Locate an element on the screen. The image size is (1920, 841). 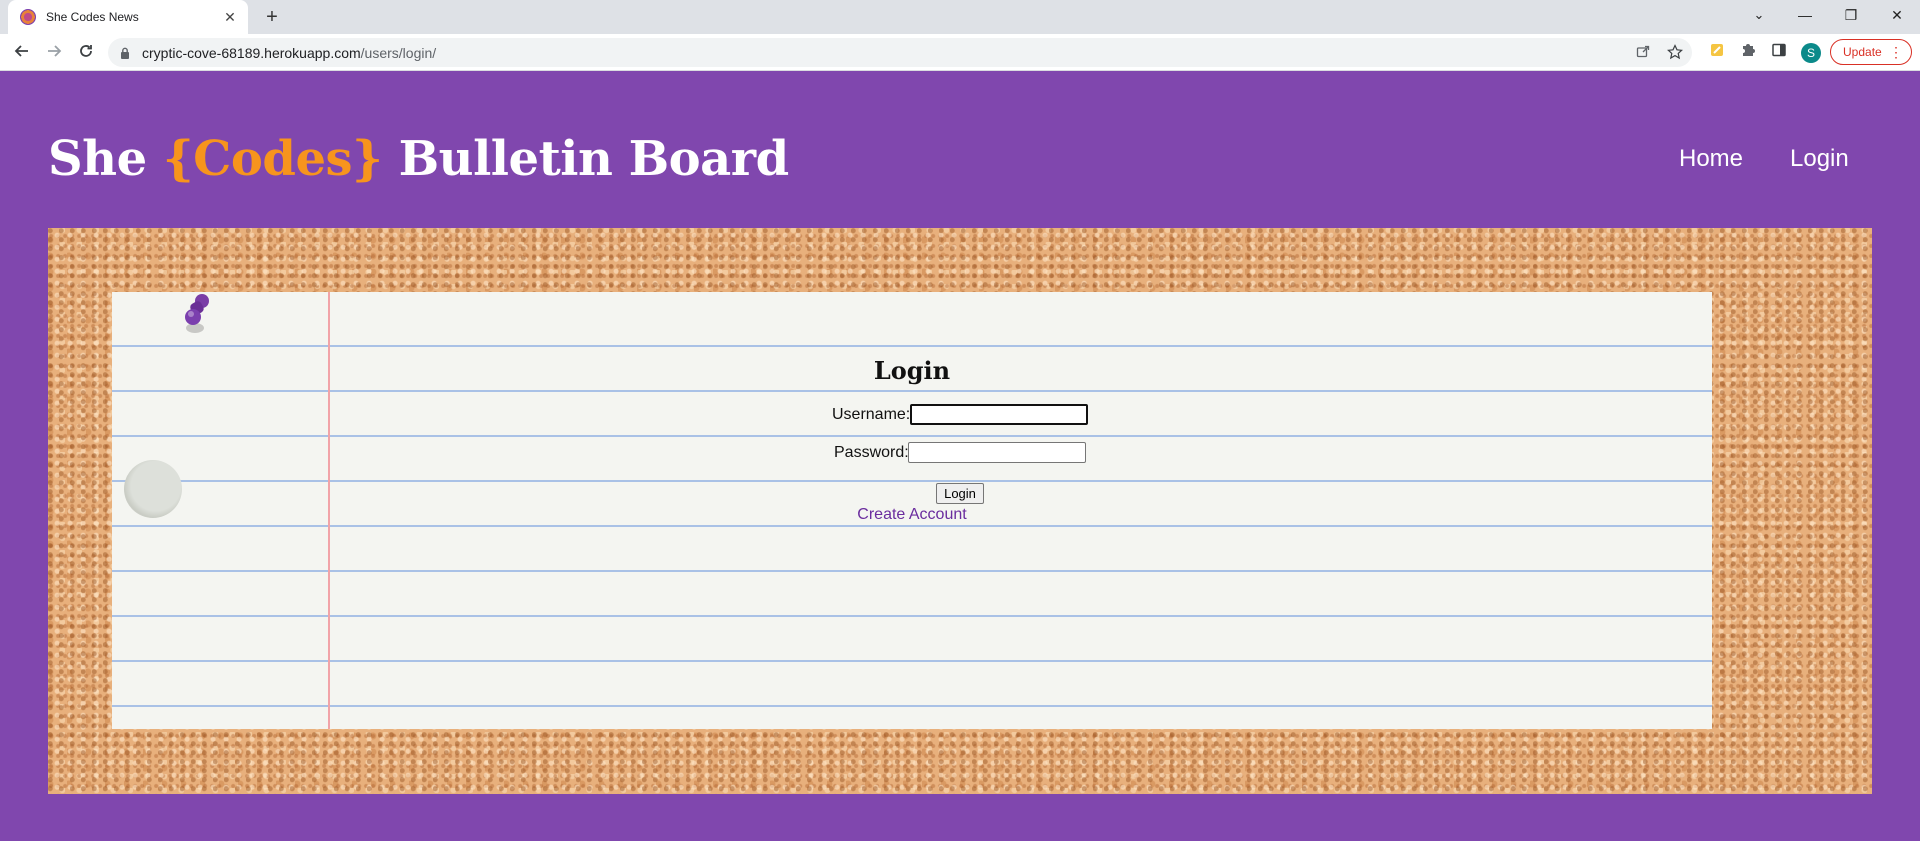
brand-prefix: She is located at coordinates (105, 159).